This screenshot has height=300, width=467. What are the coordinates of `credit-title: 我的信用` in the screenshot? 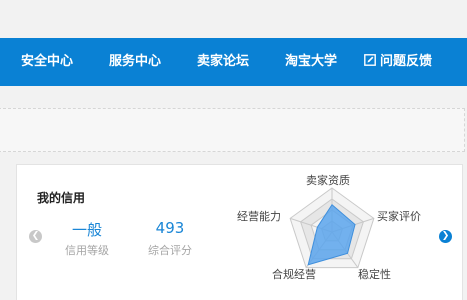 It's located at (61, 198).